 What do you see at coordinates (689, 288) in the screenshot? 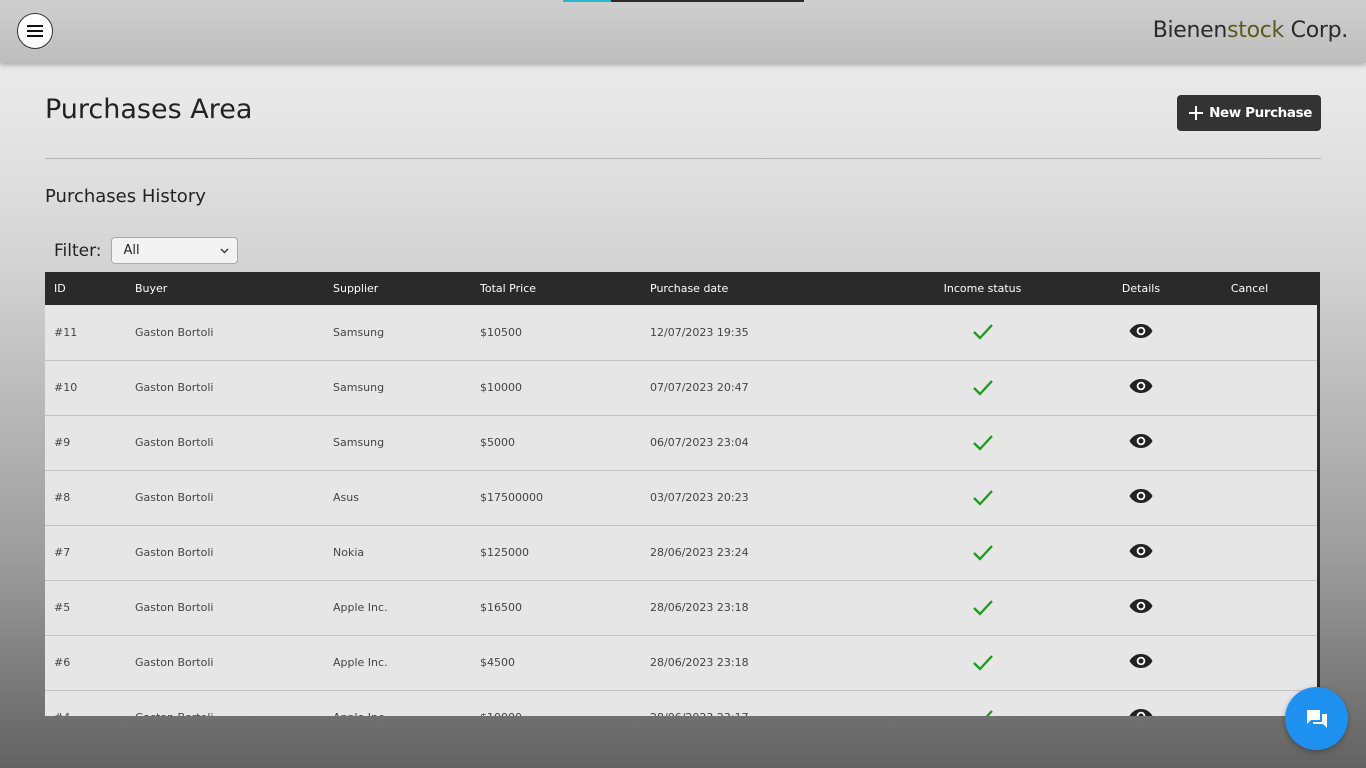
I see `column-header-purchase-date: Purchase date` at bounding box center [689, 288].